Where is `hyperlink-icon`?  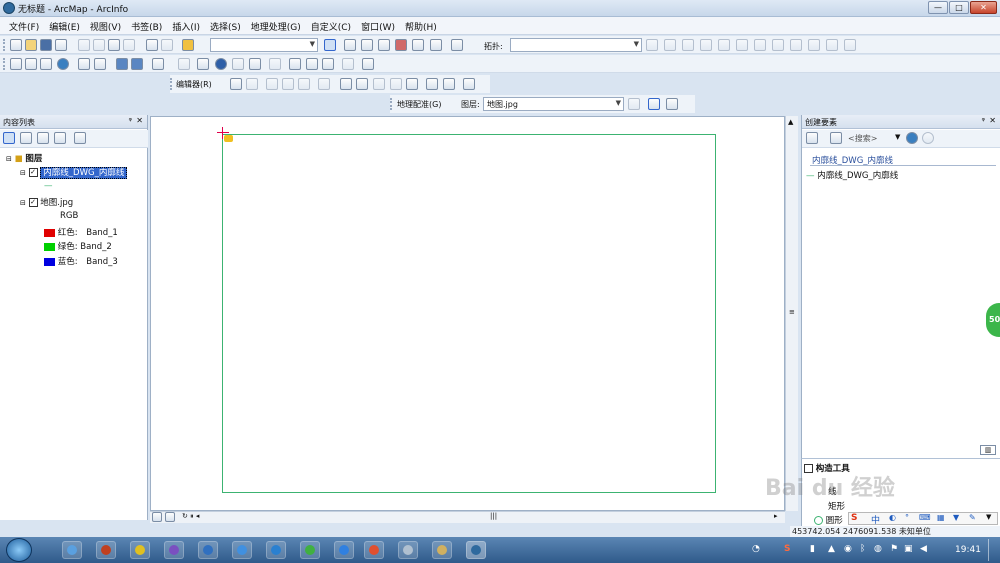 hyperlink-icon is located at coordinates (238, 64).